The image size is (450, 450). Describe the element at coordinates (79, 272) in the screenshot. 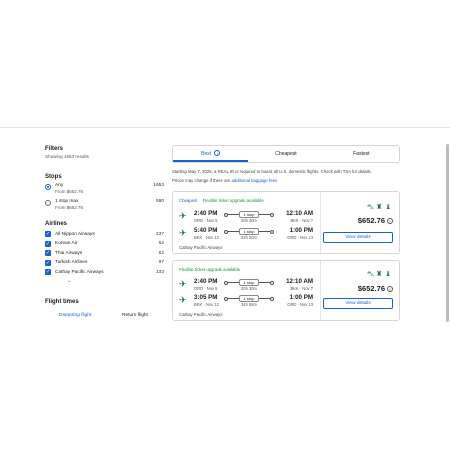

I see `airline-label: Cathay Pacific Airways` at that location.